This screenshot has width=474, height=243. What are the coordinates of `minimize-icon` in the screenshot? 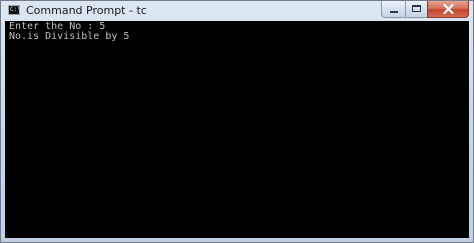 It's located at (394, 12).